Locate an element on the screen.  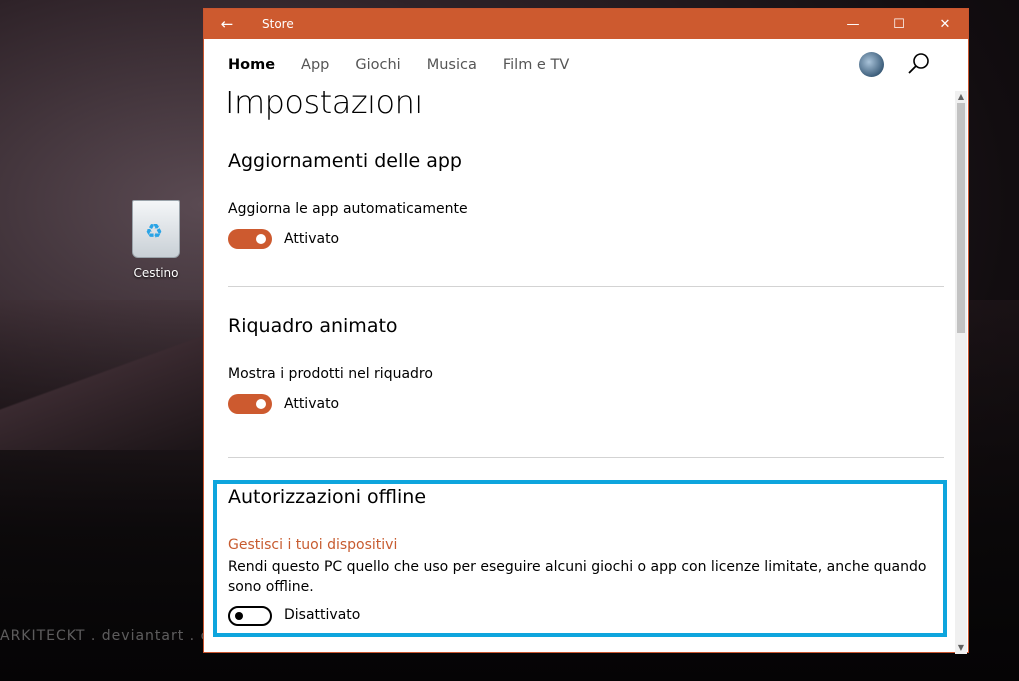
close-icon: ✕ is located at coordinates (945, 24).